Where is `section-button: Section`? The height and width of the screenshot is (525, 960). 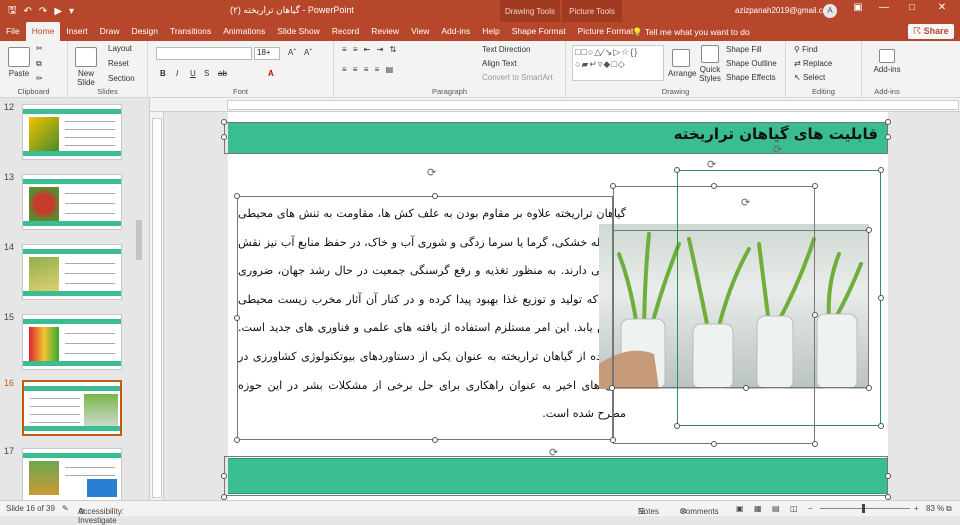 section-button: Section is located at coordinates (121, 78).